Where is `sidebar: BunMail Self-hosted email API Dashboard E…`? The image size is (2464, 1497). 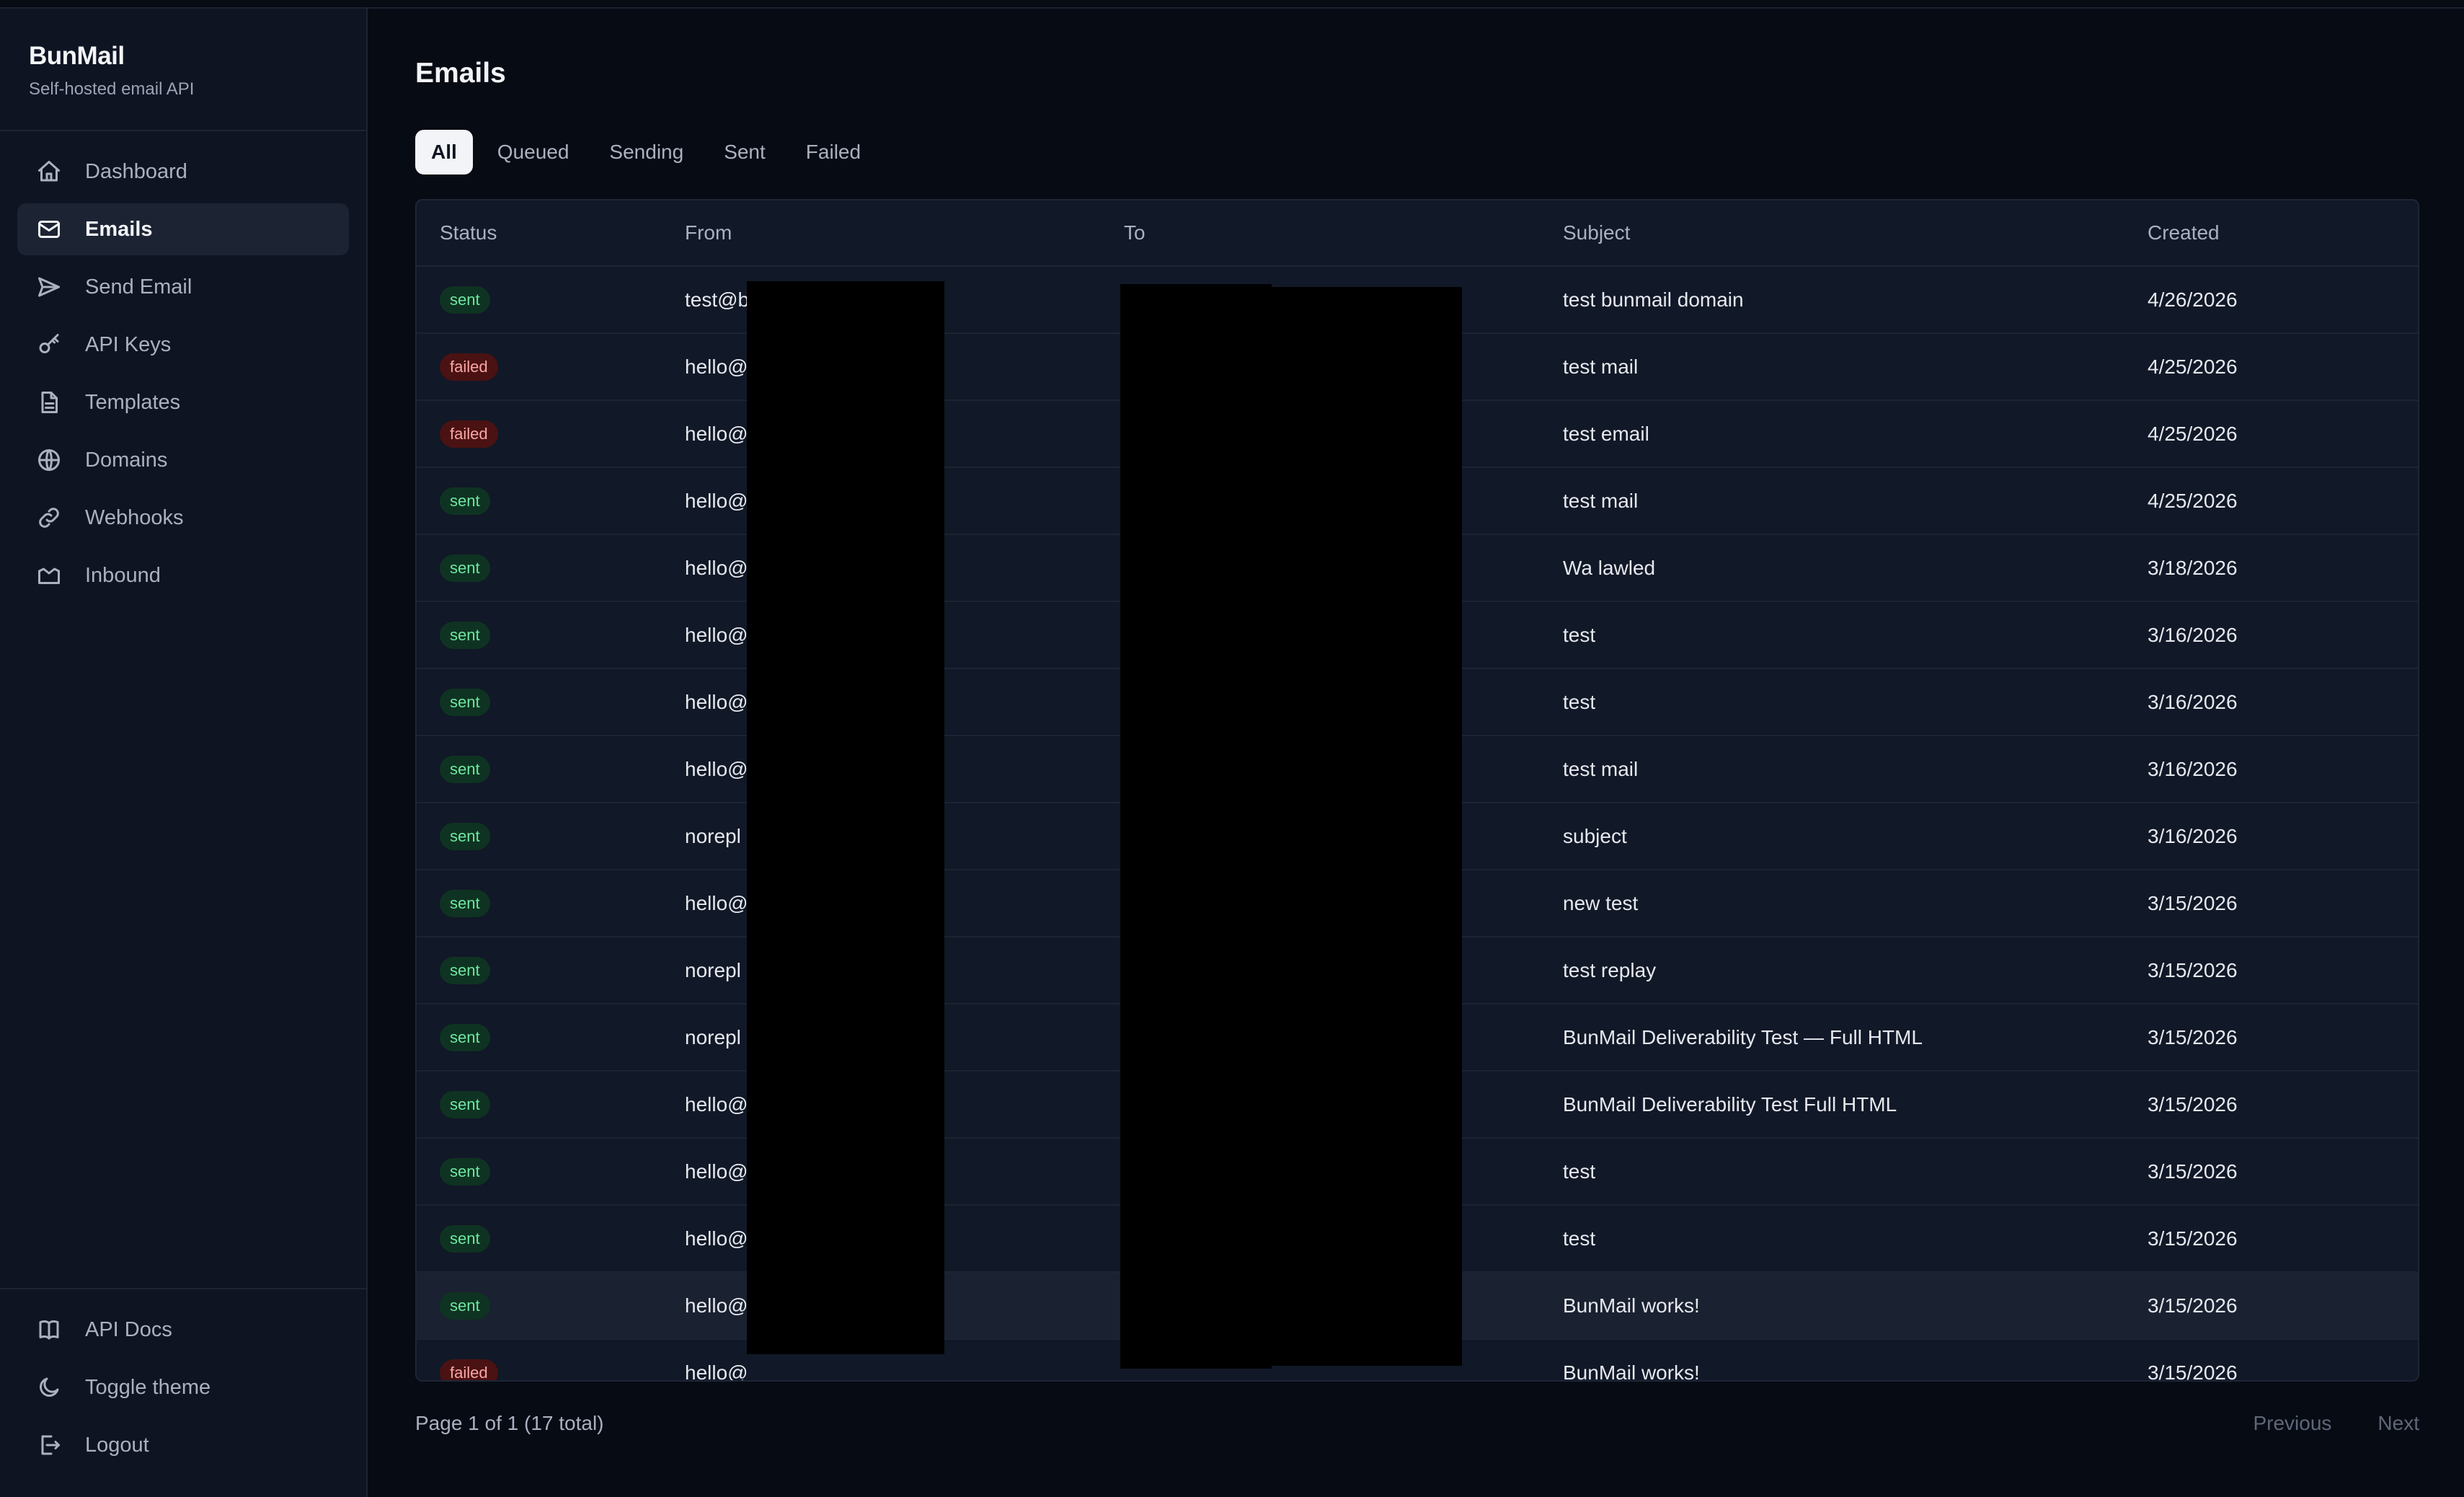 sidebar: BunMail Self-hosted email API Dashboard E… is located at coordinates (184, 753).